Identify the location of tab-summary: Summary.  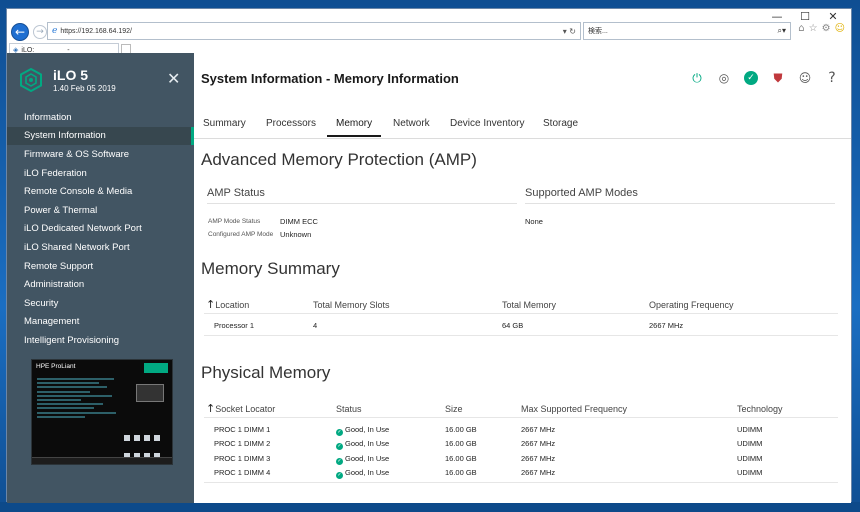
(224, 126).